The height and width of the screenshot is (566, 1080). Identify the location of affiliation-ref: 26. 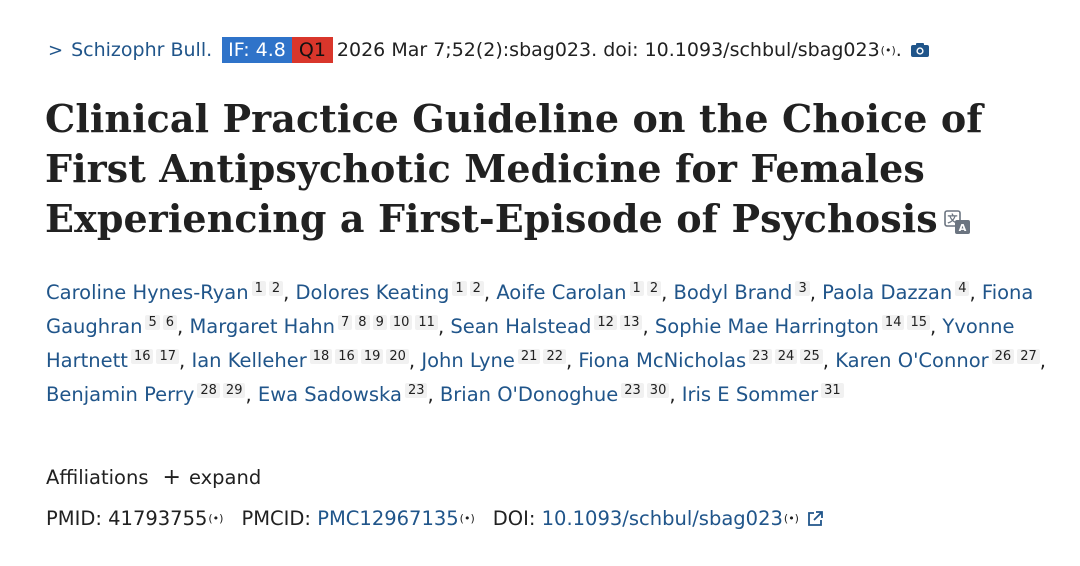
(1003, 356).